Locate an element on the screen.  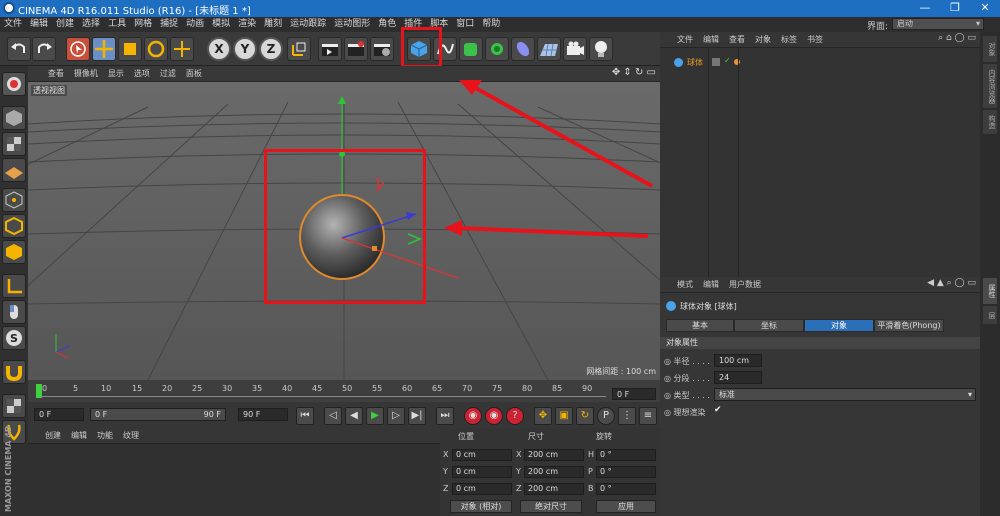
live-select-button is located at coordinates (78, 49).